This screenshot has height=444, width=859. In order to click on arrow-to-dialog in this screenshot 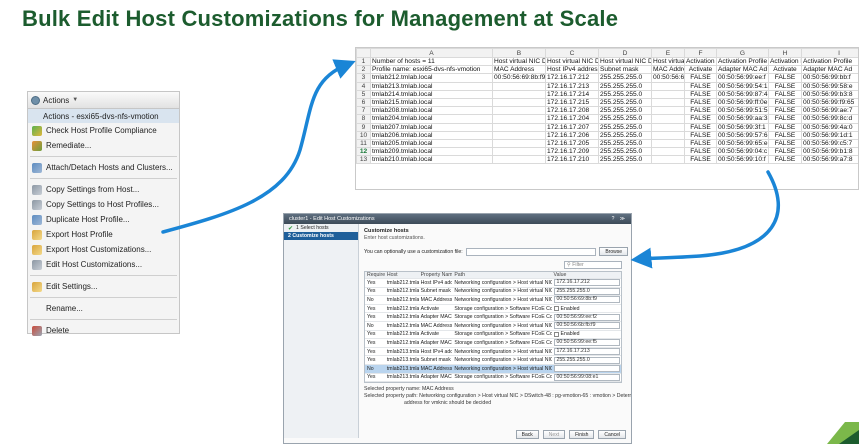, I will do `click(705, 219)`.